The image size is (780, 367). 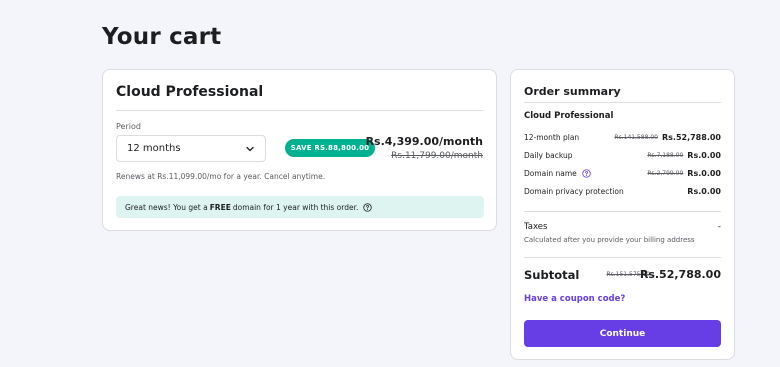 I want to click on chevron-down-icon, so click(x=250, y=148).